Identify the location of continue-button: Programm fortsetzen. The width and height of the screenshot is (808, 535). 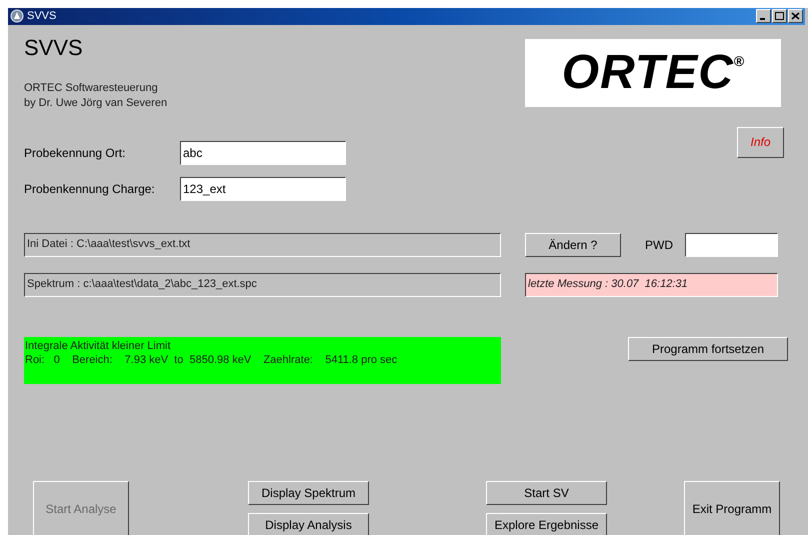
(708, 348).